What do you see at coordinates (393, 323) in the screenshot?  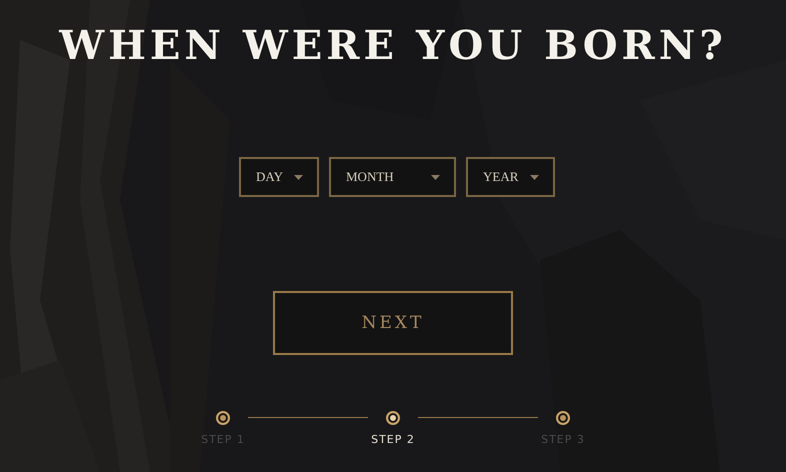 I see `next-button: NEXT` at bounding box center [393, 323].